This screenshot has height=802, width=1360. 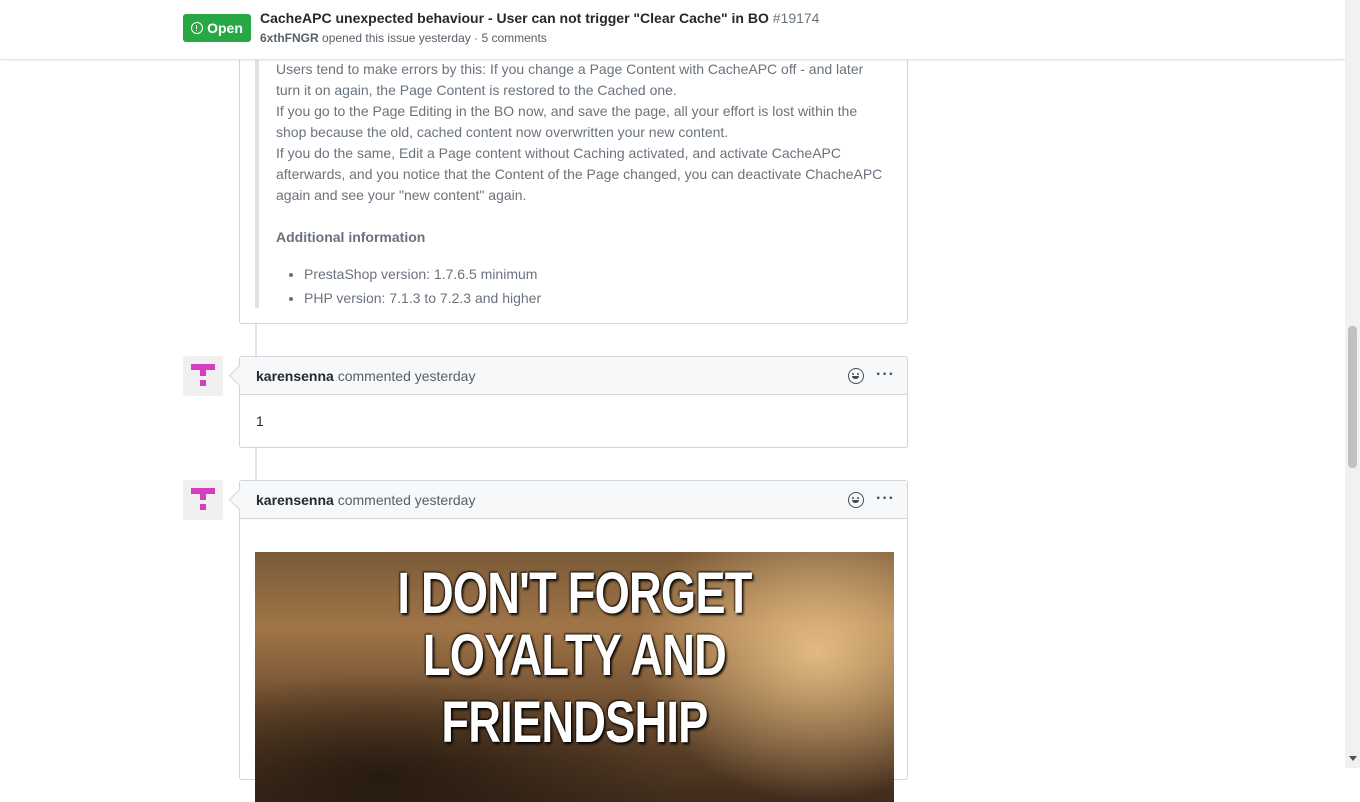 I want to click on issue-opened-icon, so click(x=197, y=28).